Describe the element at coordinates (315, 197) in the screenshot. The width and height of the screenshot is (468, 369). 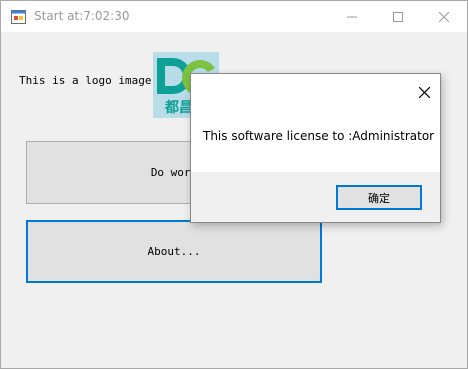
I see `dialog-footer: 确定` at that location.